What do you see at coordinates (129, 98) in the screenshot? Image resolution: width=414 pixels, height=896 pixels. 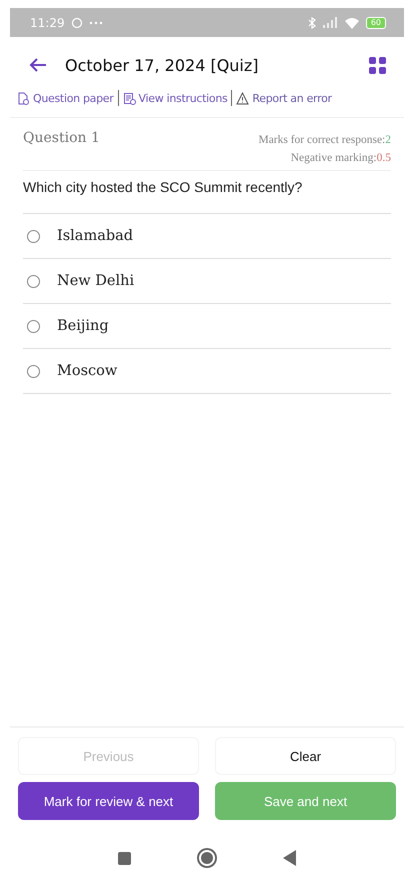 I see `list-document-icon` at bounding box center [129, 98].